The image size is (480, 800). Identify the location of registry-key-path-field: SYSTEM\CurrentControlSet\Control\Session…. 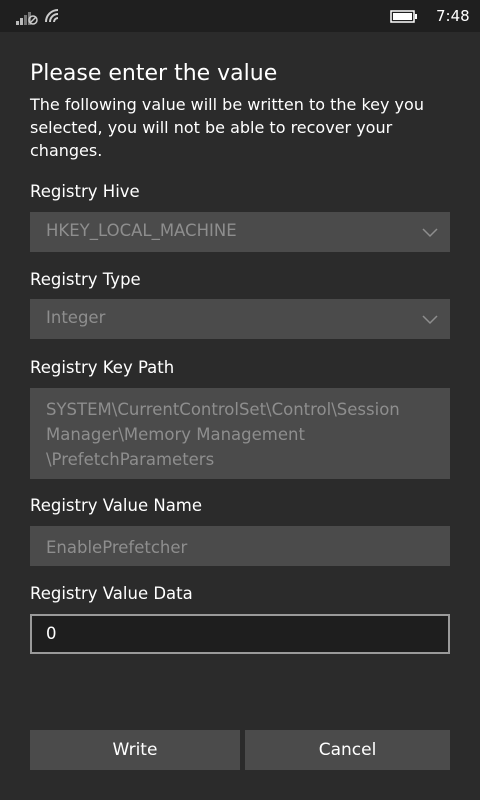
(240, 433).